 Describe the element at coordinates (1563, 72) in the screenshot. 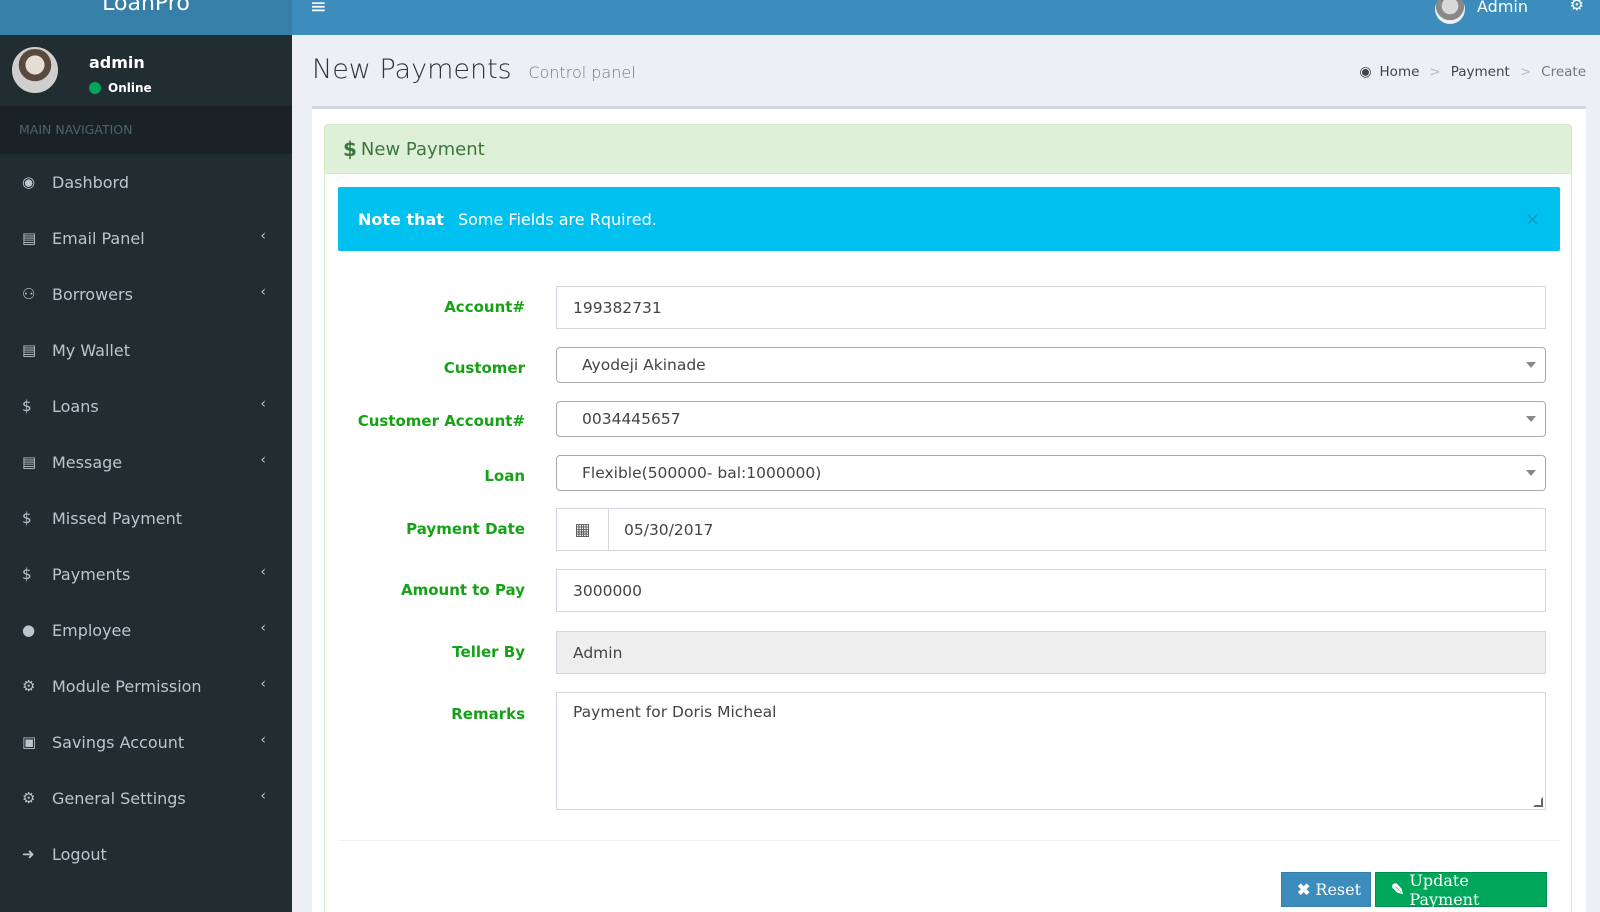

I see `breadcrumb-current: Create` at that location.